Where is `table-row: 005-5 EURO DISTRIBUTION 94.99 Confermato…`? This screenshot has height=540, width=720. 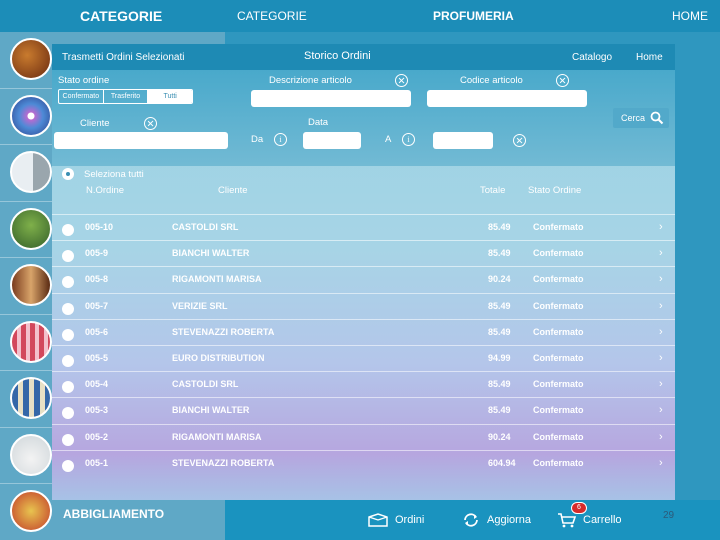 table-row: 005-5 EURO DISTRIBUTION 94.99 Confermato… is located at coordinates (363, 357).